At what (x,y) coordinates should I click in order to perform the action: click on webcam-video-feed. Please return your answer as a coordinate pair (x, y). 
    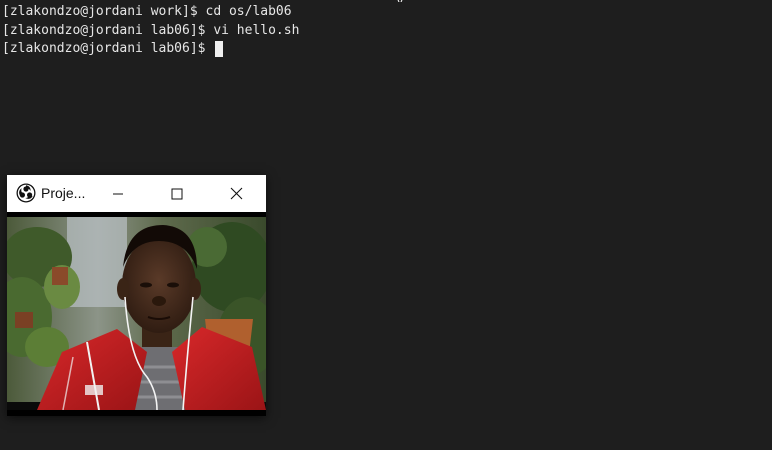
    Looking at the image, I should click on (136, 313).